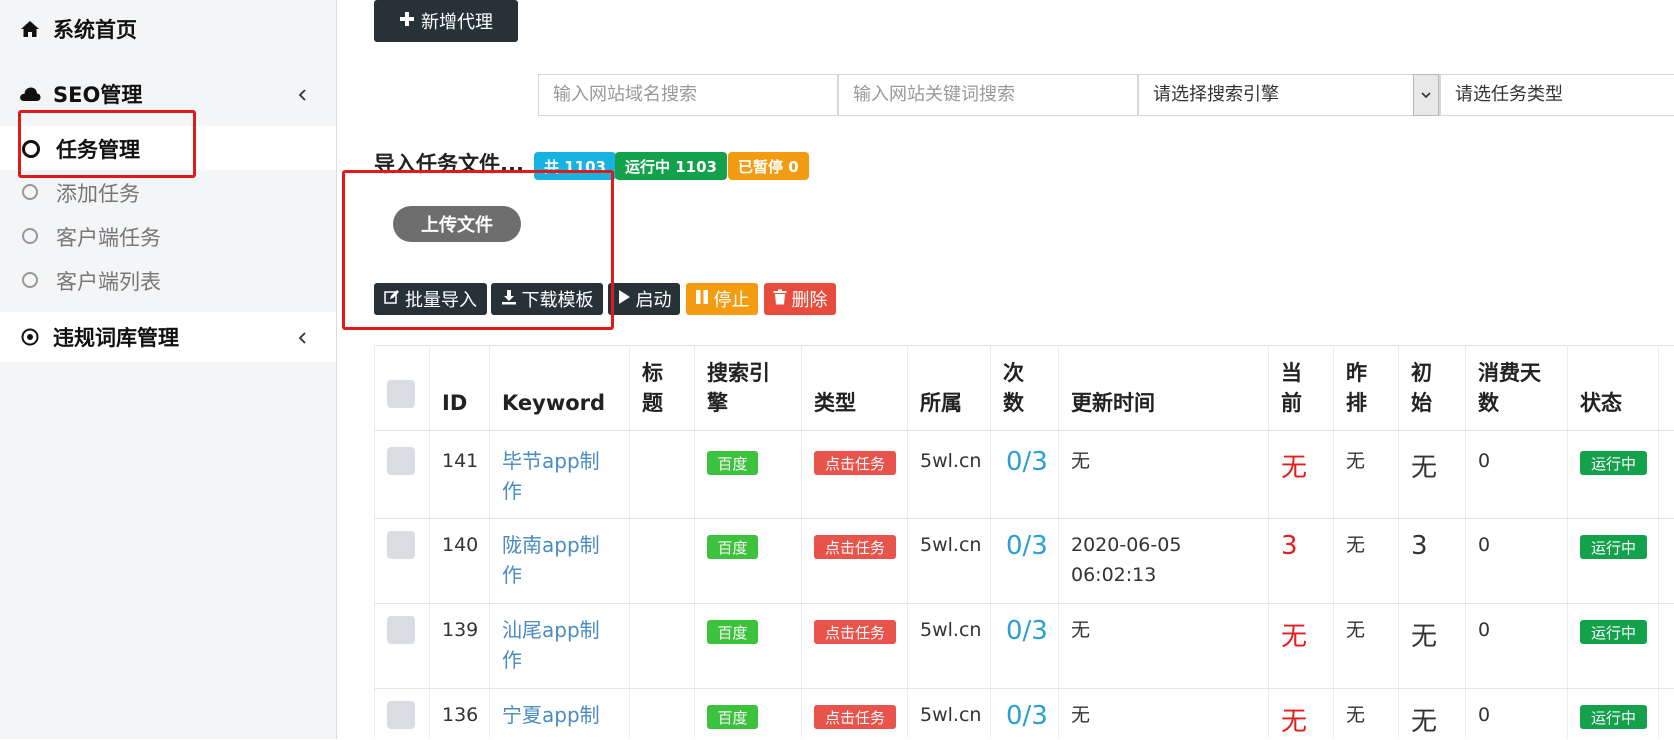 This screenshot has height=740, width=1674. What do you see at coordinates (98, 194) in the screenshot?
I see `sidebar-item-label: 添加任务` at bounding box center [98, 194].